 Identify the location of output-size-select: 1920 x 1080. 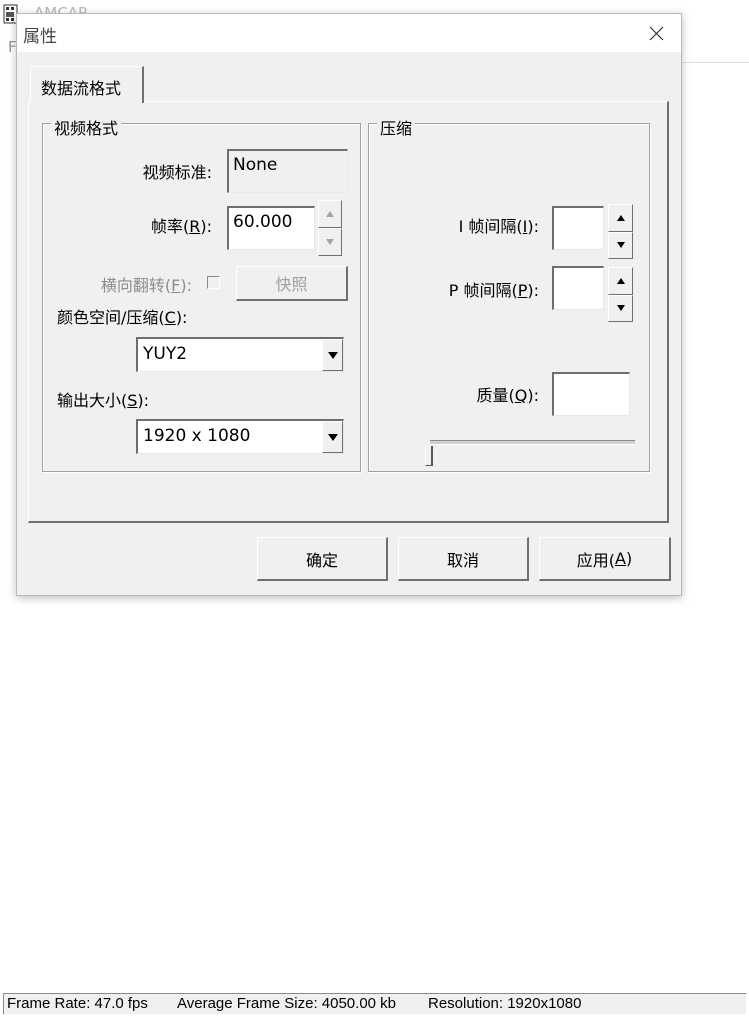
(240, 436).